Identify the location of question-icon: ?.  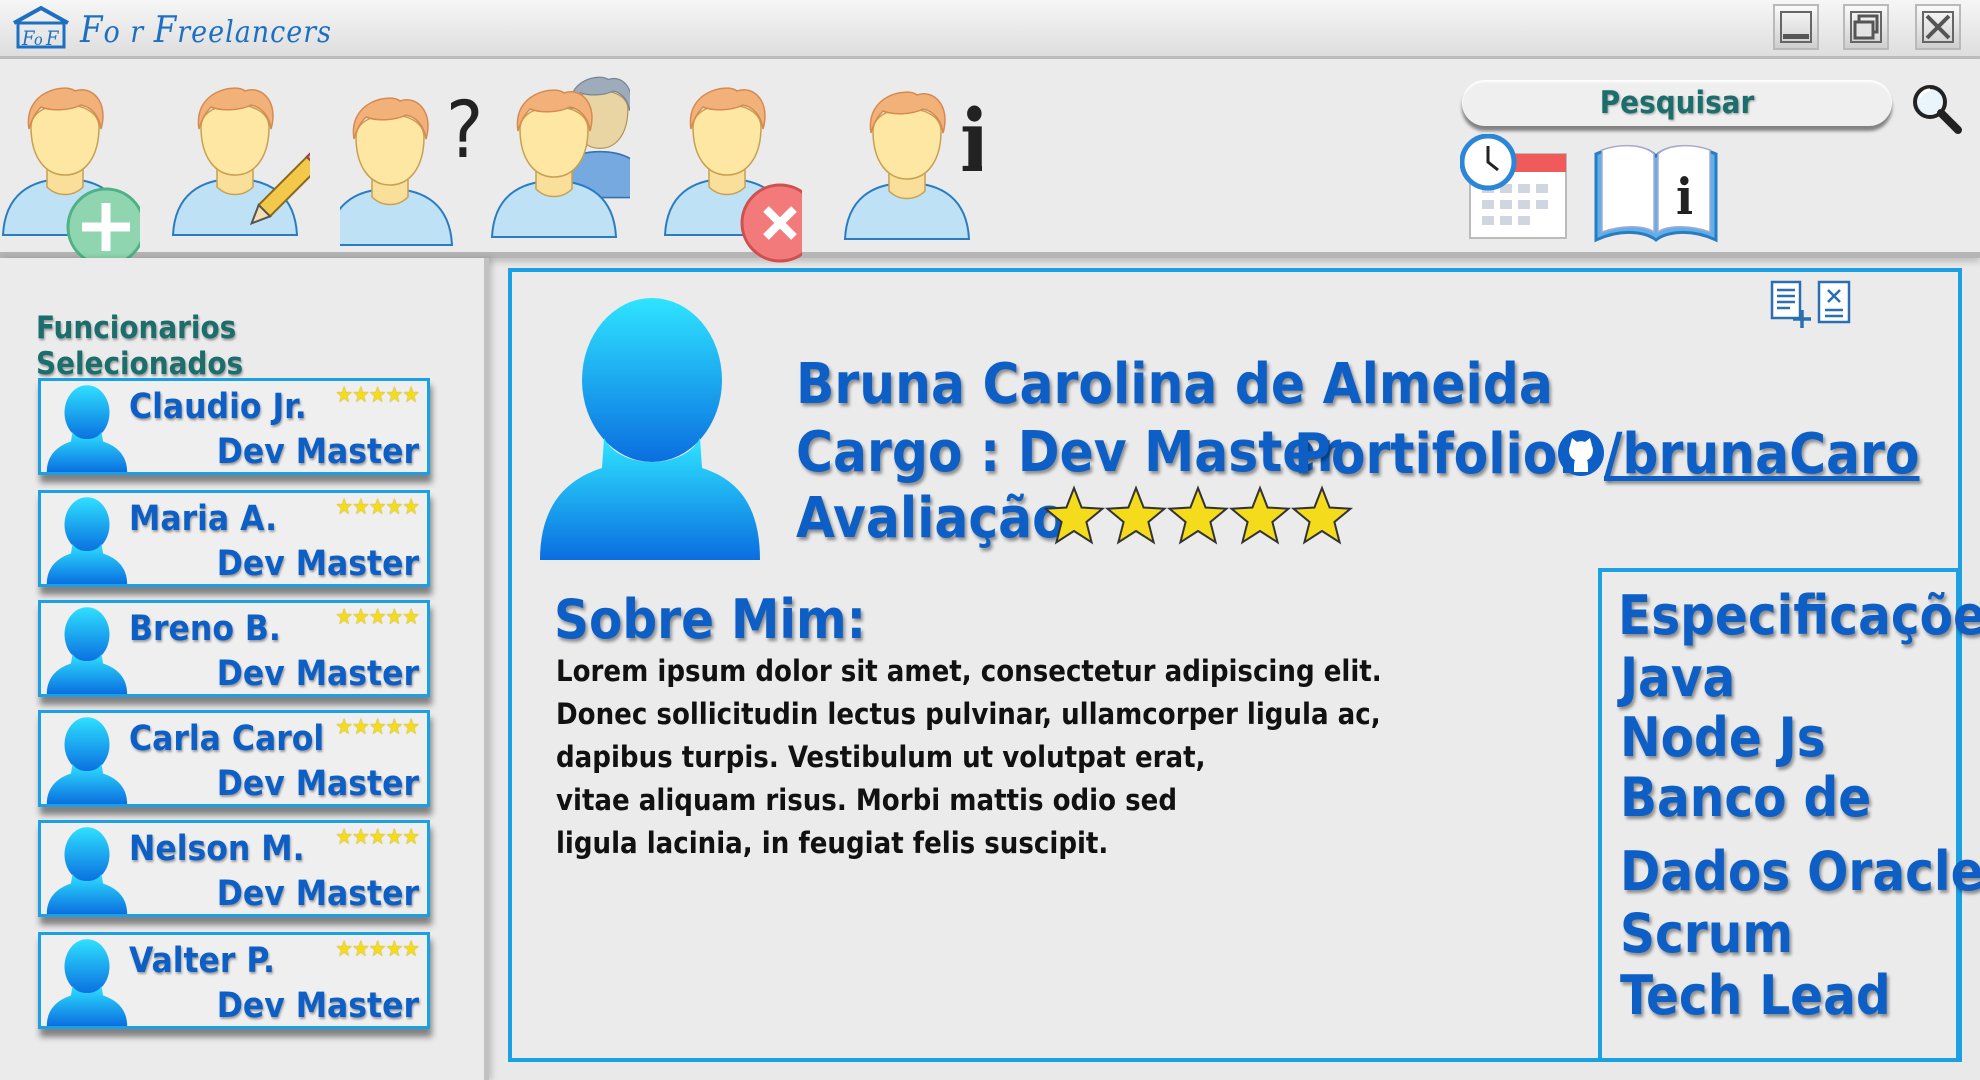
(463, 131).